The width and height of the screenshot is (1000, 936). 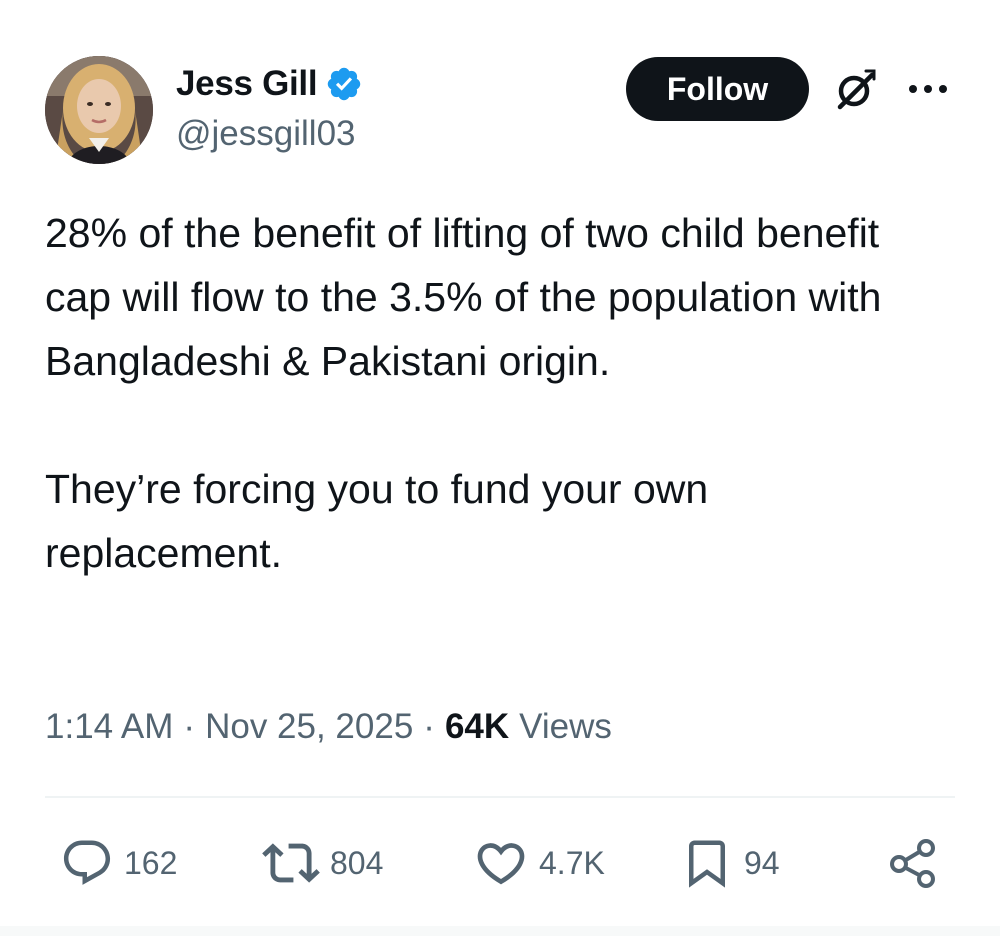 I want to click on like-count: 4.7K, so click(x=572, y=862).